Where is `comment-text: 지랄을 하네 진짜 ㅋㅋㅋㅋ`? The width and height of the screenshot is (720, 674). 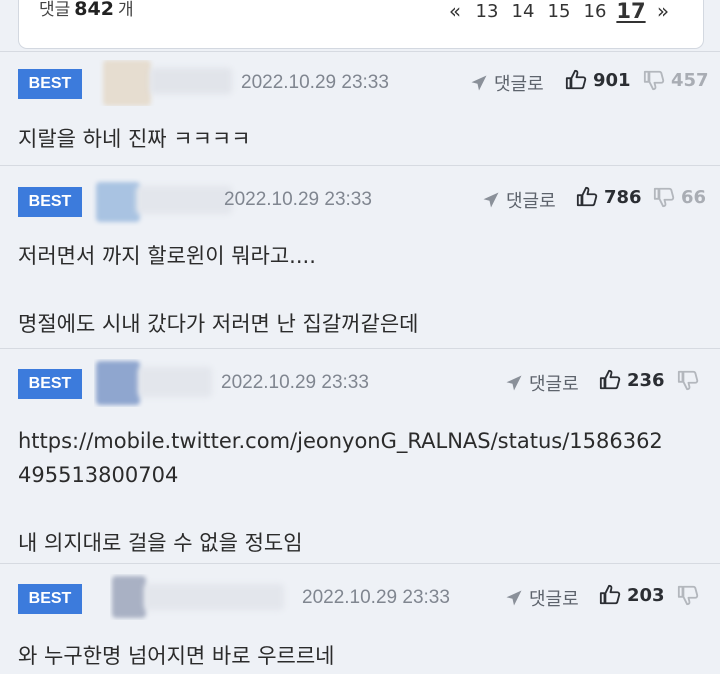
comment-text: 지랄을 하네 진짜 ㅋㅋㅋㅋ is located at coordinates (134, 139).